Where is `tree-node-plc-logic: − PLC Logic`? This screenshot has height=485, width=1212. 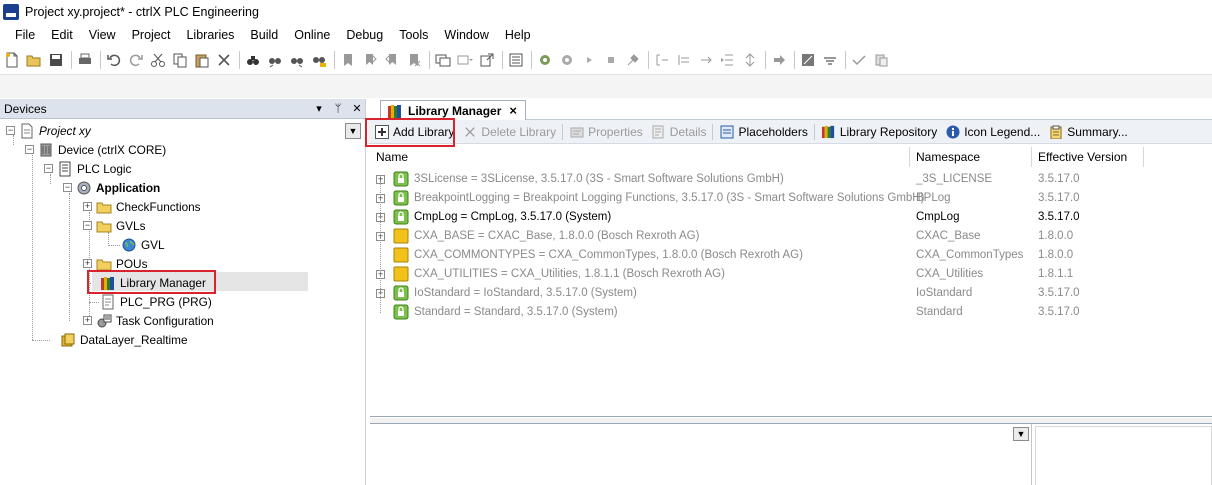
tree-node-plc-logic: − PLC Logic is located at coordinates (87, 168).